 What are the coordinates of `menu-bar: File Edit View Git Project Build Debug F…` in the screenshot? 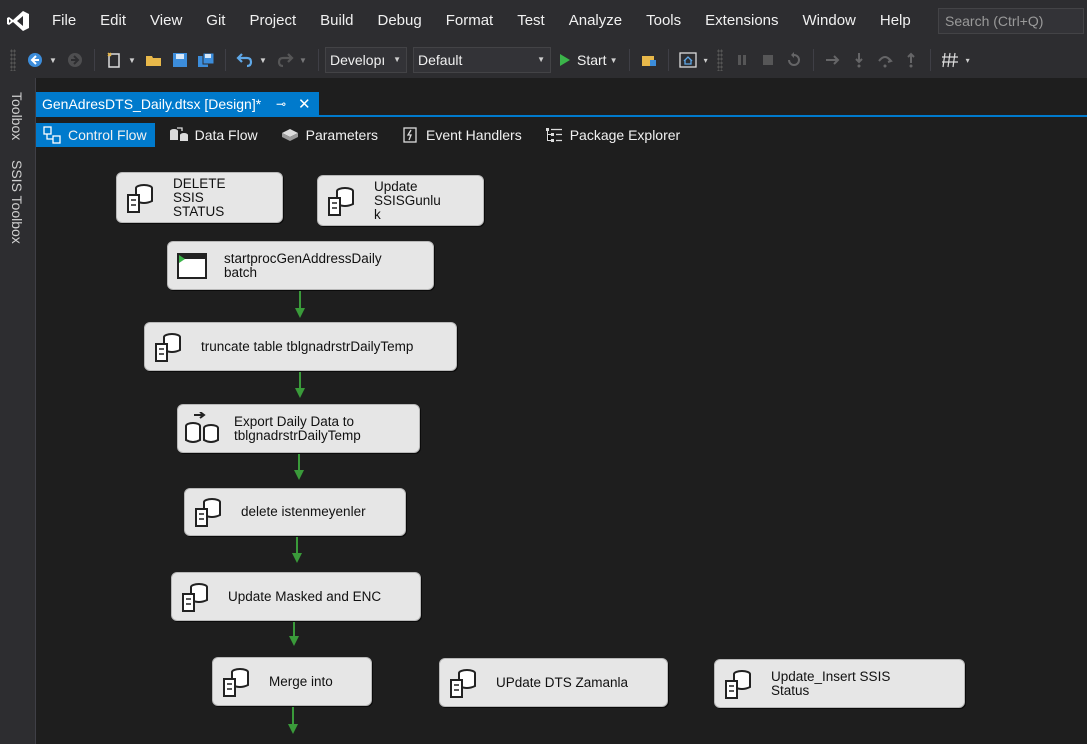 It's located at (543, 21).